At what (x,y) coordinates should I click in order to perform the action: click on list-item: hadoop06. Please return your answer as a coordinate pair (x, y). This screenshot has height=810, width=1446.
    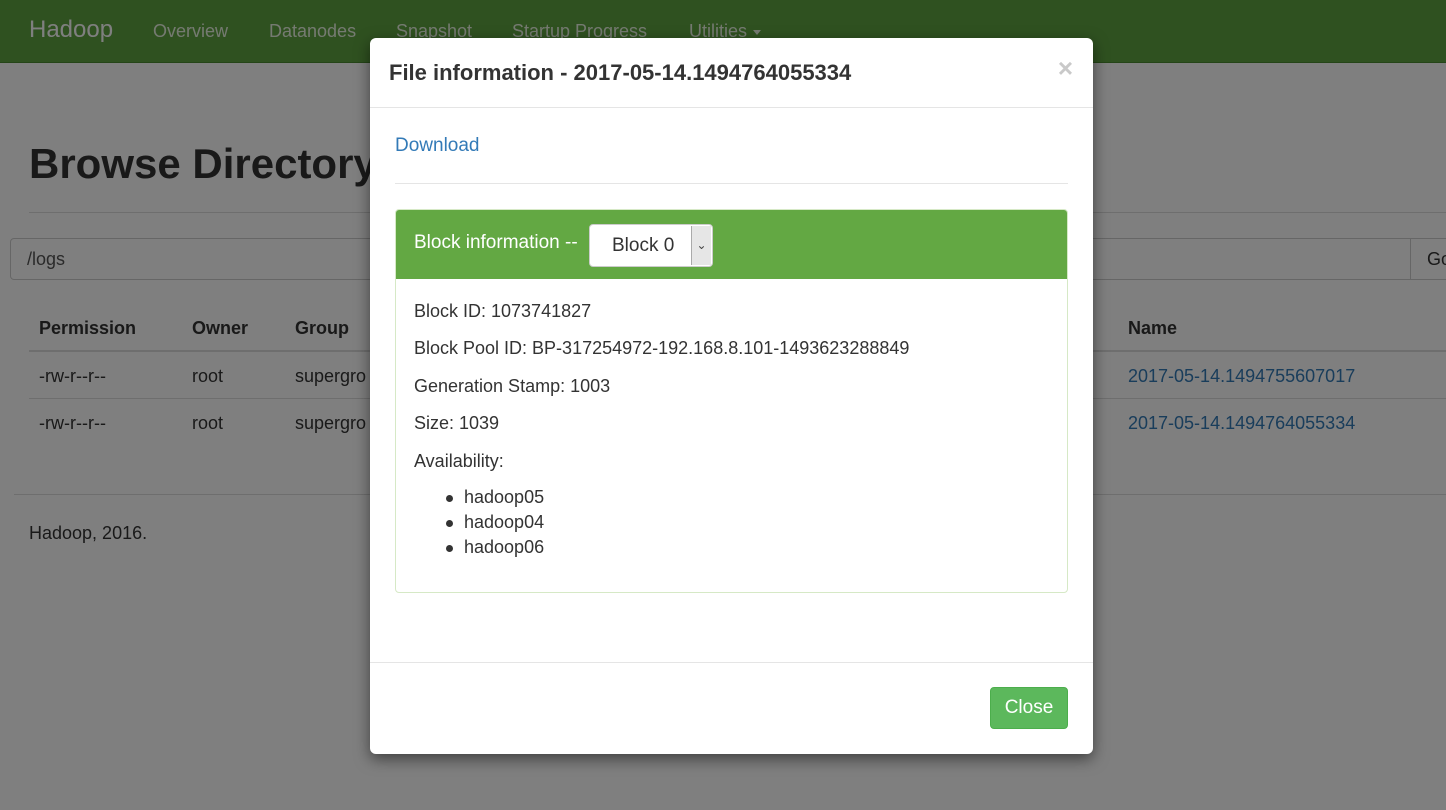
    Looking at the image, I should click on (495, 547).